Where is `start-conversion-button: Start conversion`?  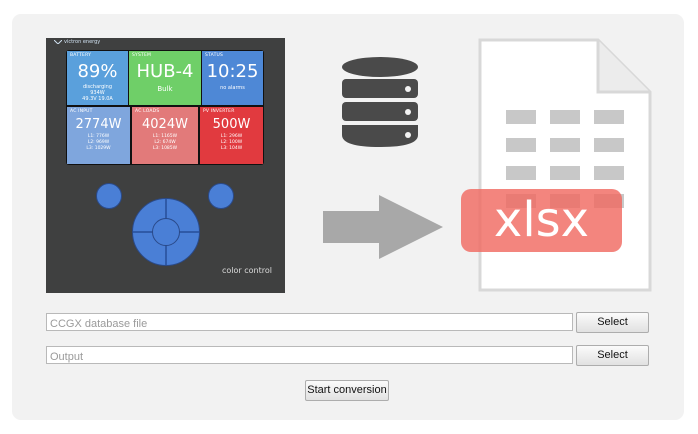 start-conversion-button: Start conversion is located at coordinates (347, 390).